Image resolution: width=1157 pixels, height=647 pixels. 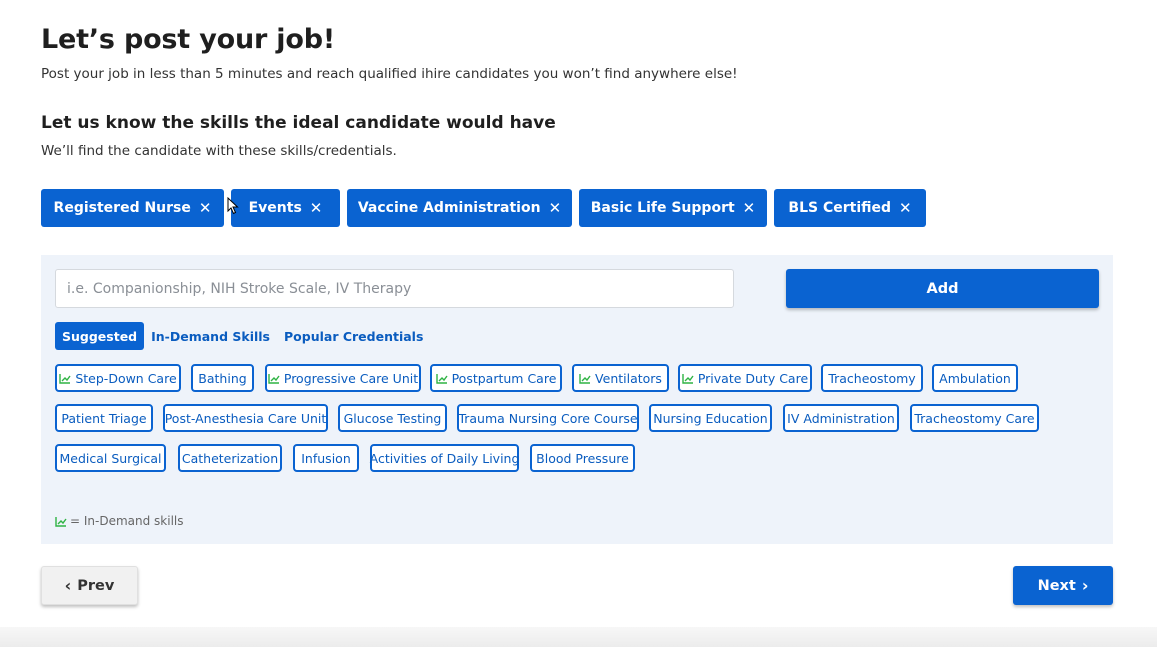 What do you see at coordinates (210, 336) in the screenshot?
I see `tab-in-demand-skills: In-Demand Skills` at bounding box center [210, 336].